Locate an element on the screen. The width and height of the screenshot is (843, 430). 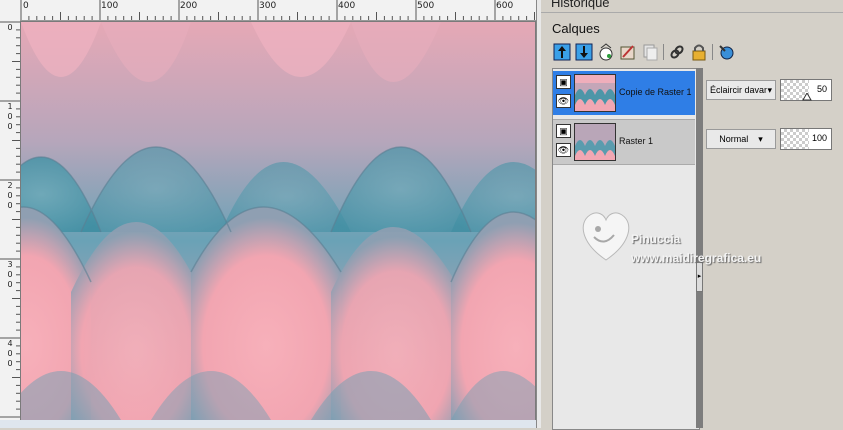
layer-row-raster-1: ▣ 👁 Raster 1 is located at coordinates (624, 142).